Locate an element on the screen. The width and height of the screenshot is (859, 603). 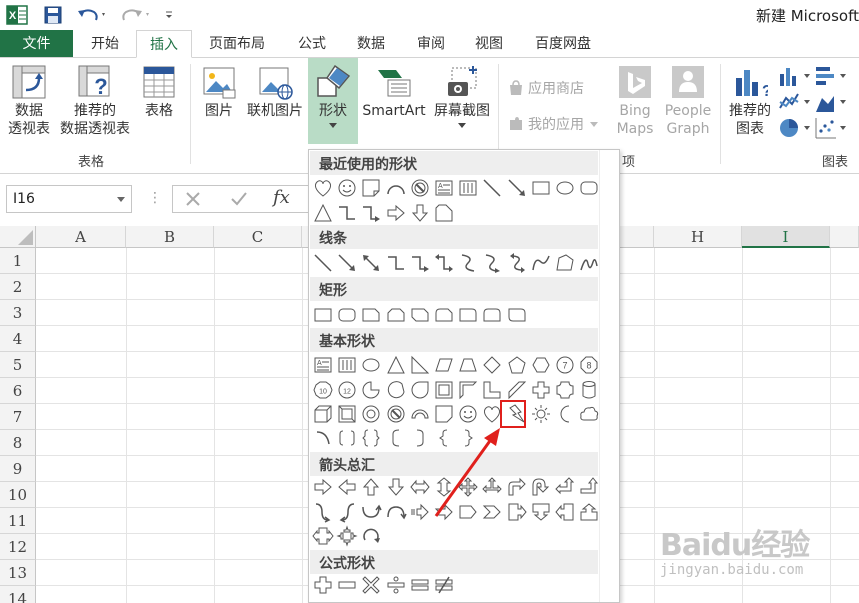
shape-vtextbox-icon is located at coordinates (347, 365).